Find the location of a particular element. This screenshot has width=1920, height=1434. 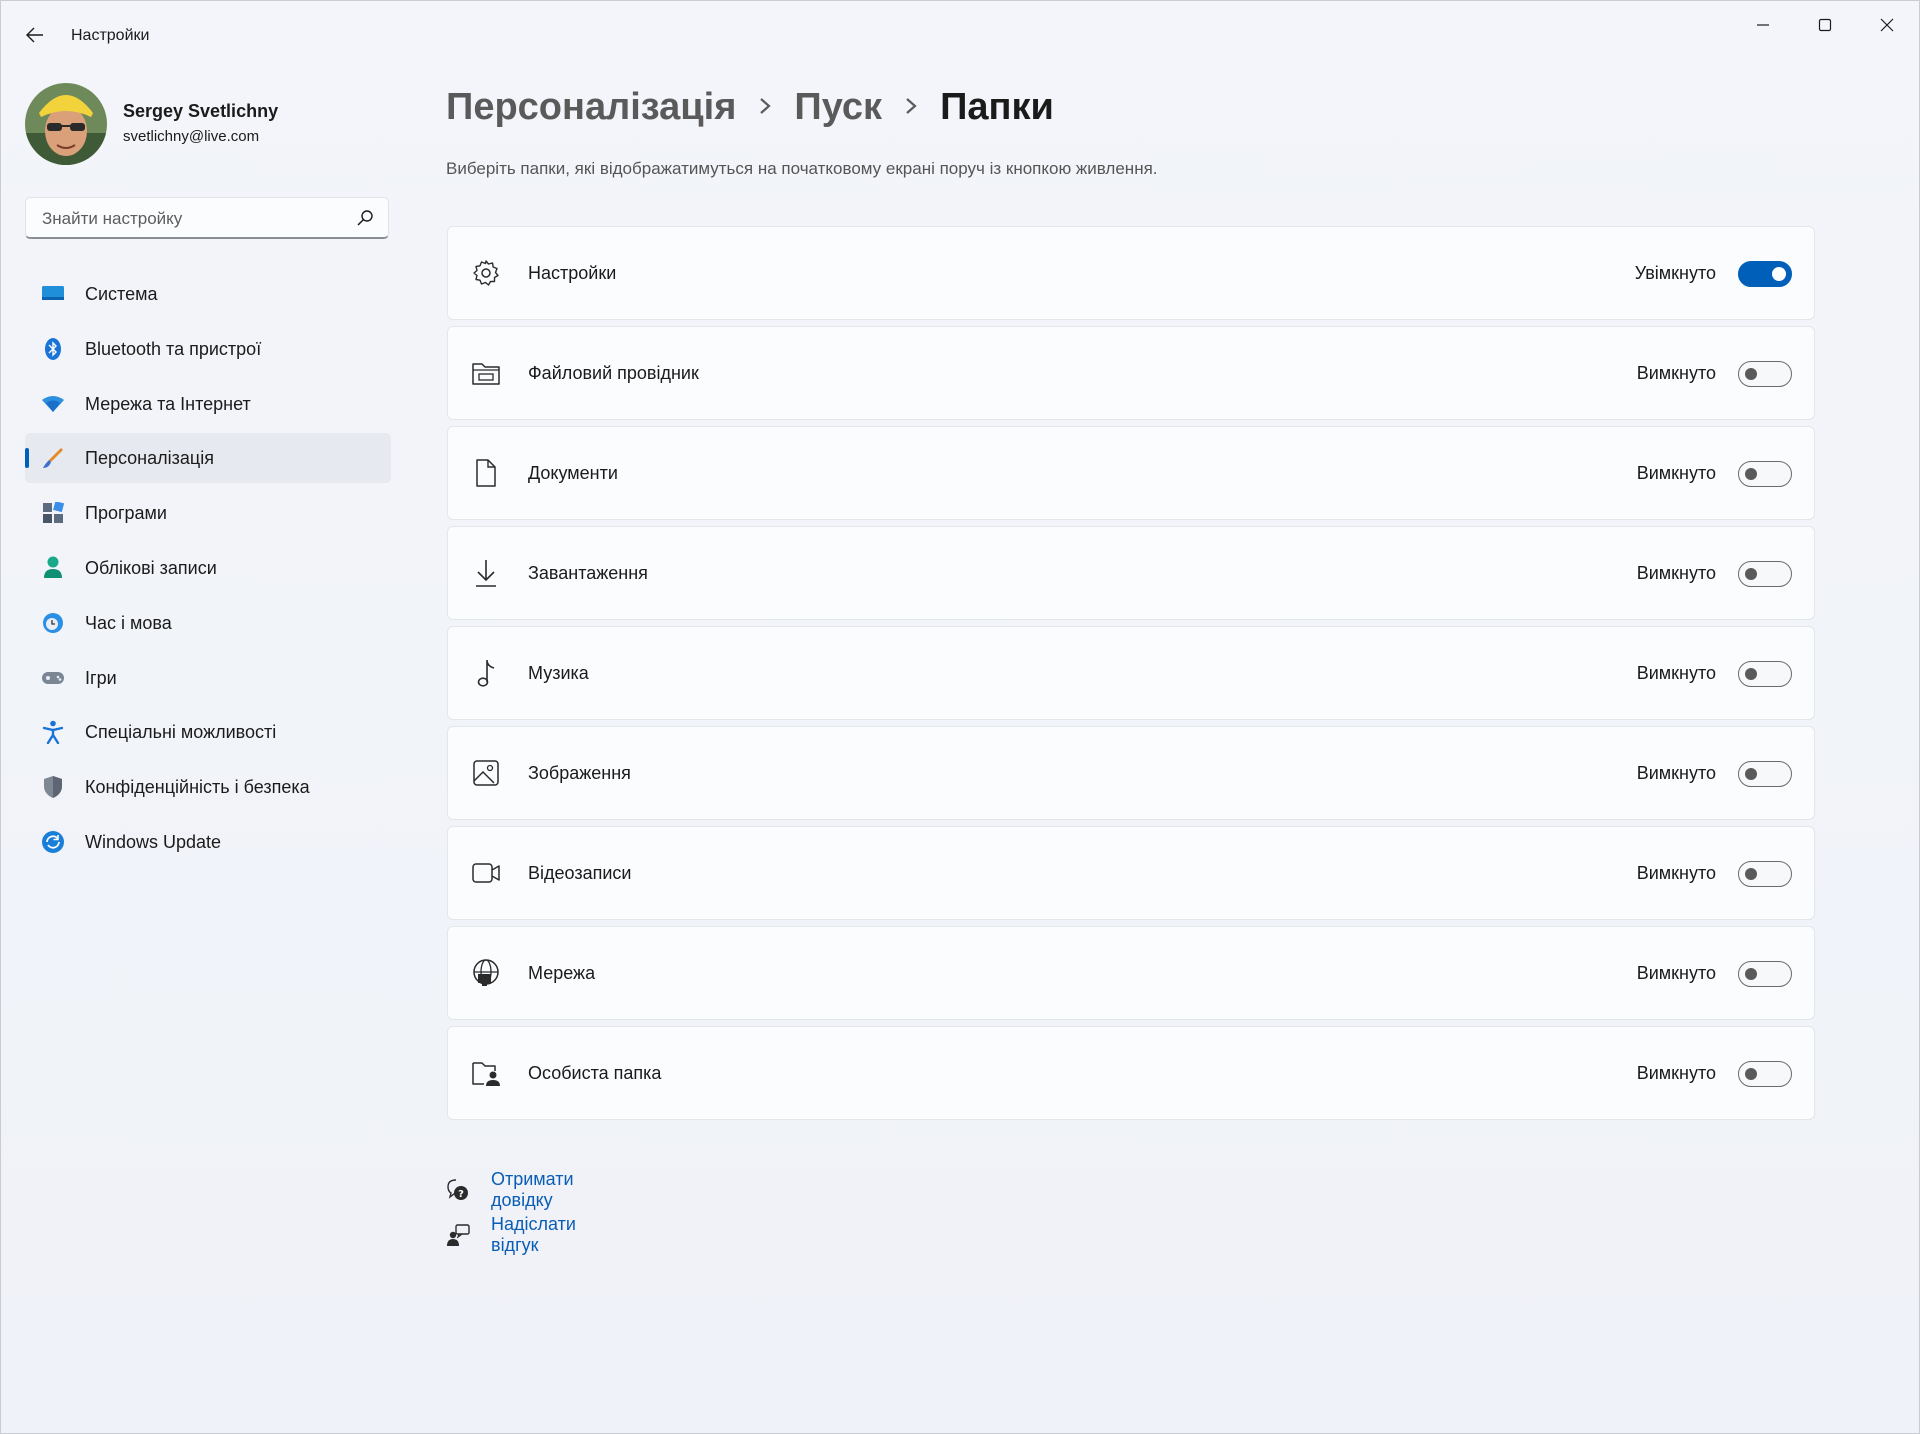

brush-icon is located at coordinates (53, 458).